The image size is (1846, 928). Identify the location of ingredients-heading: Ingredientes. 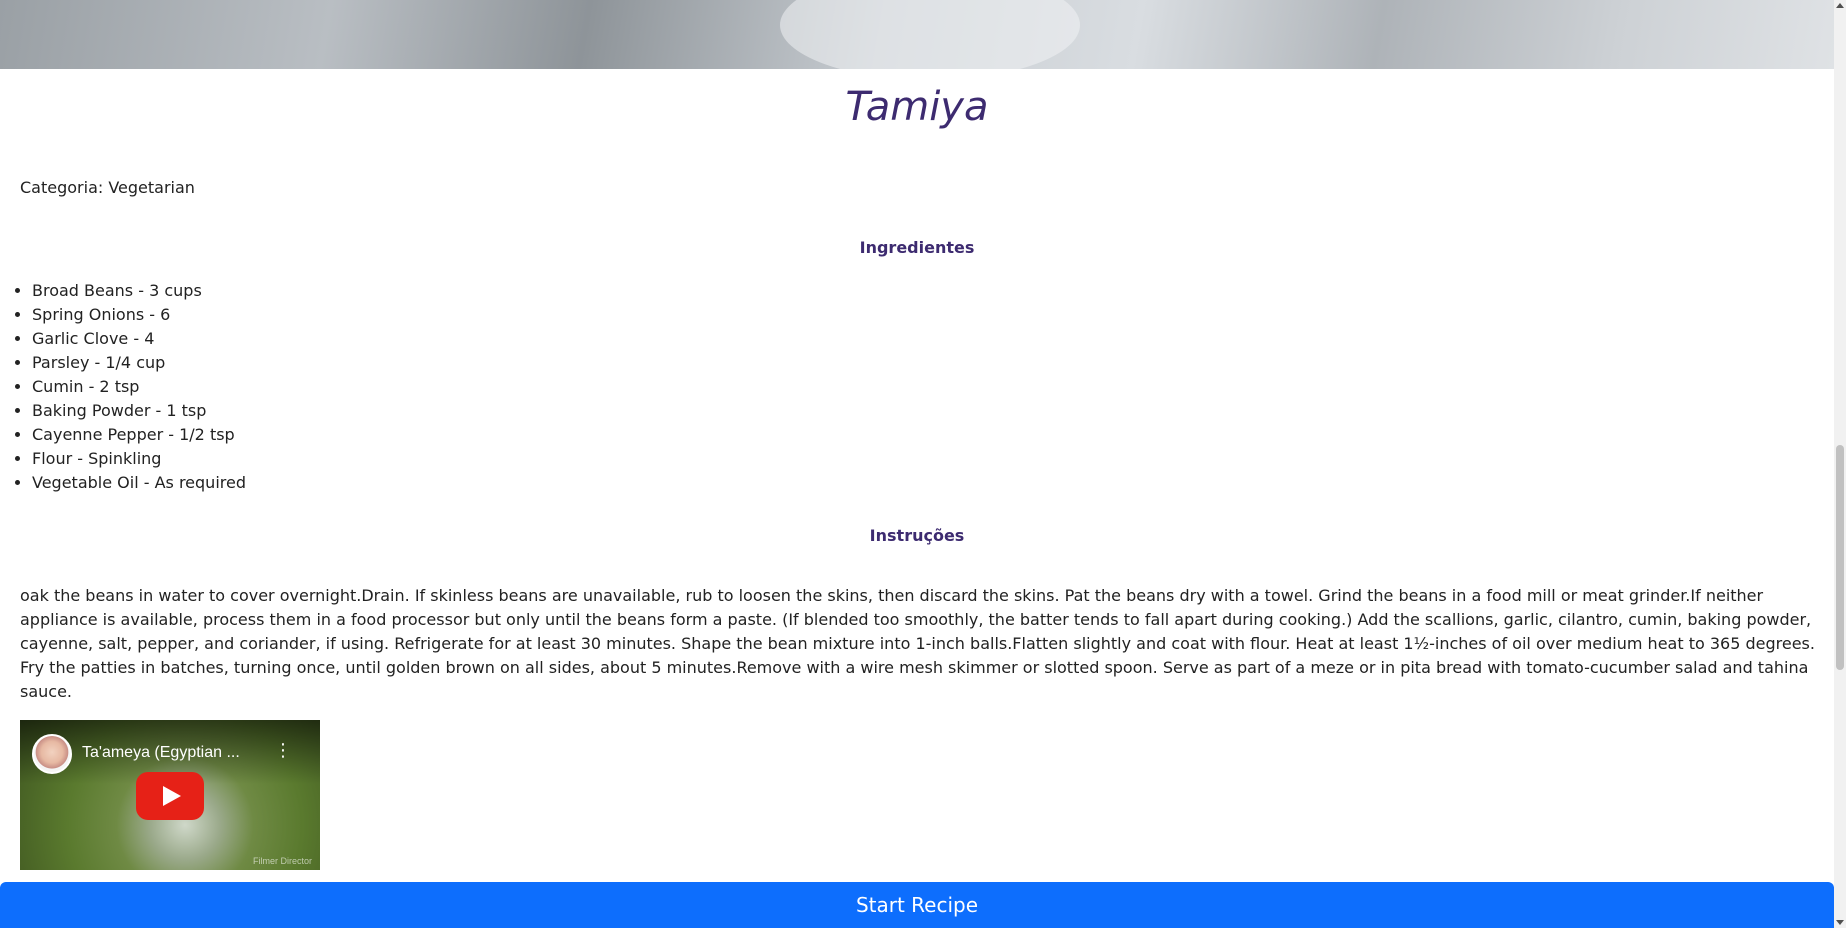
(917, 247).